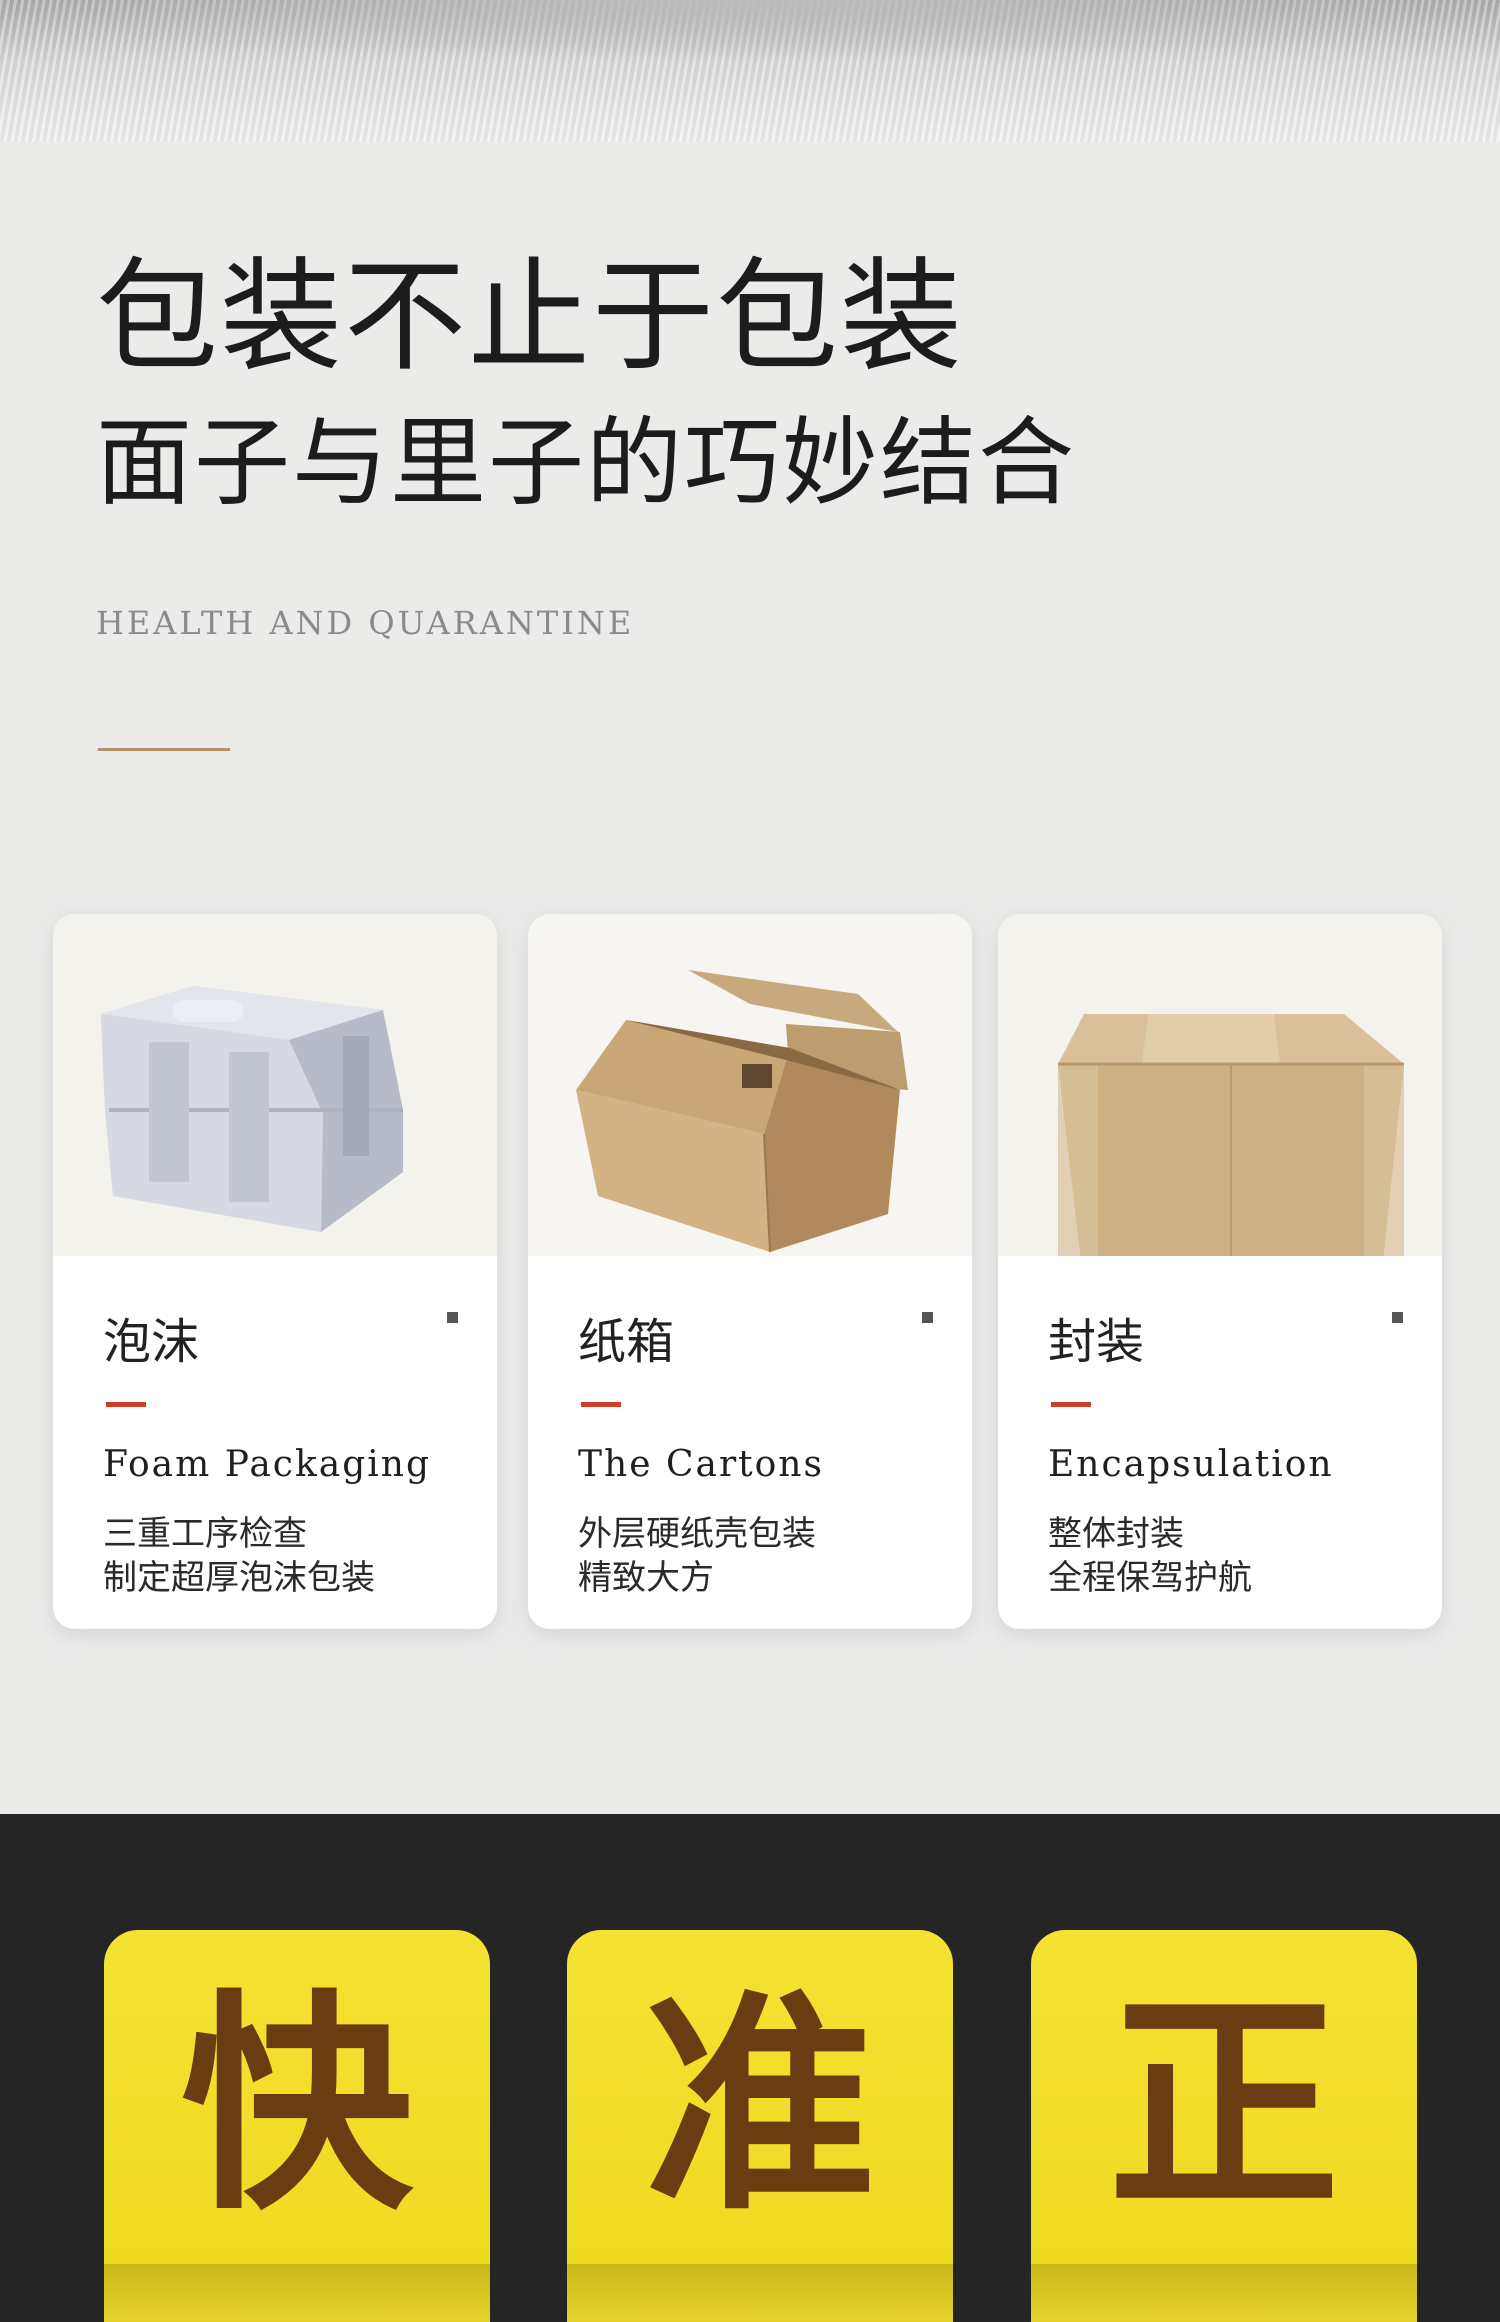 The image size is (1500, 2322). What do you see at coordinates (267, 1464) in the screenshot?
I see `card-english-title: Foam Packaging` at bounding box center [267, 1464].